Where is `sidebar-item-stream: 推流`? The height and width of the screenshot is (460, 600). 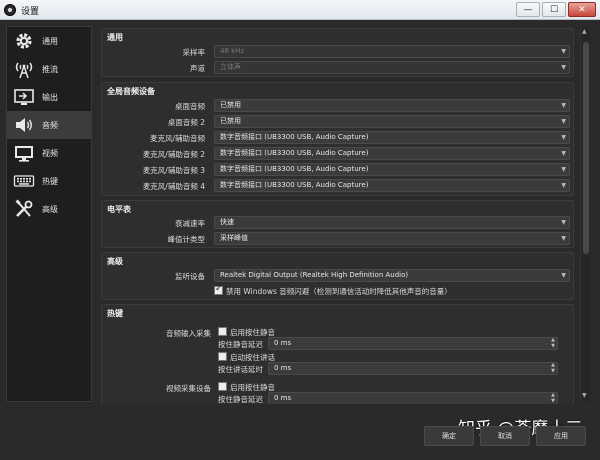
sidebar-item-stream: 推流 is located at coordinates (49, 69).